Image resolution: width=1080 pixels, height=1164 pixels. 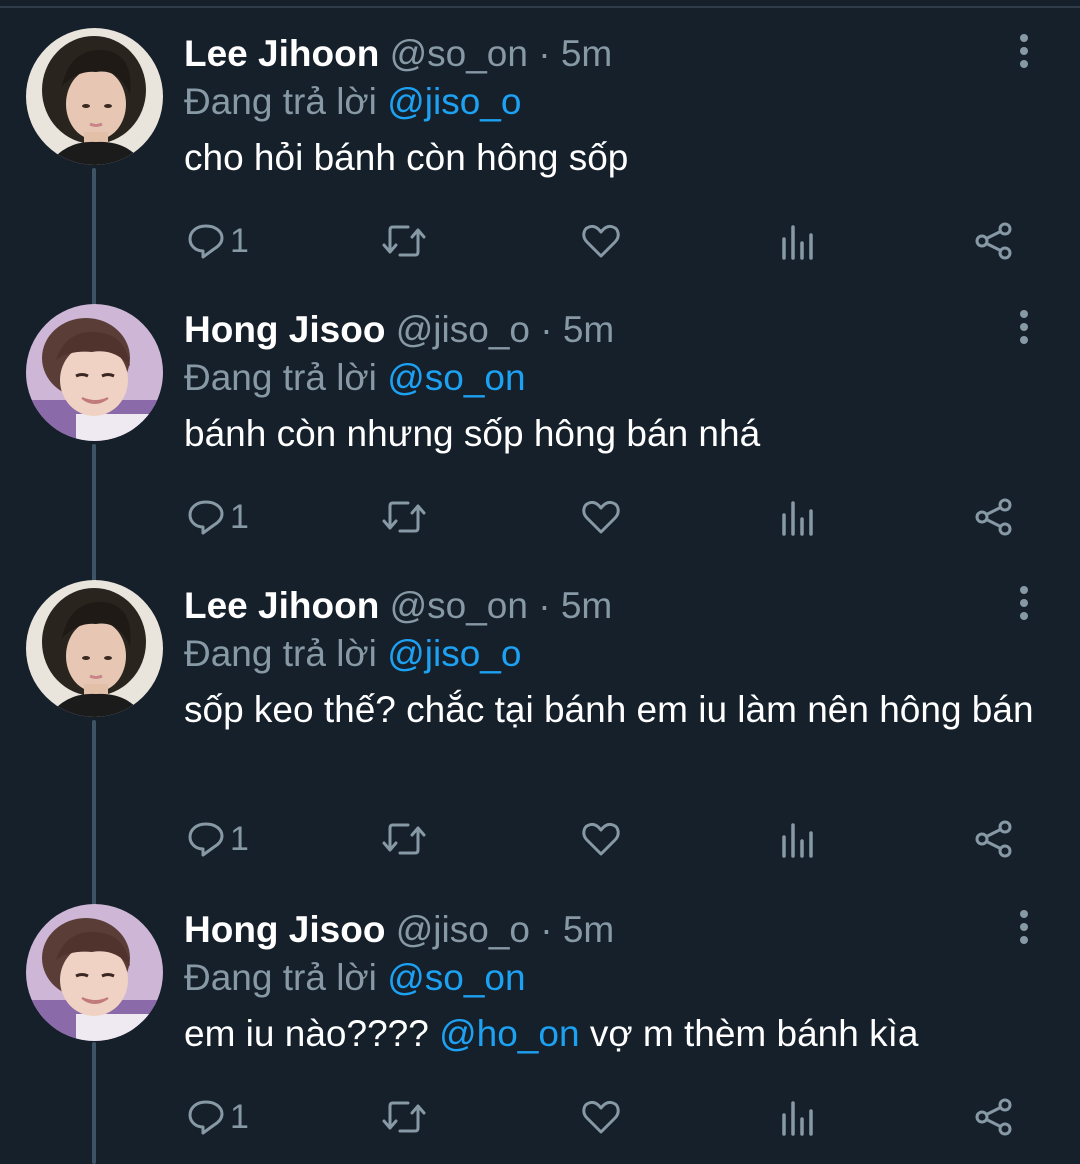 I want to click on tweet-text: cho hỏi bánh còn hông sốp, so click(x=614, y=158).